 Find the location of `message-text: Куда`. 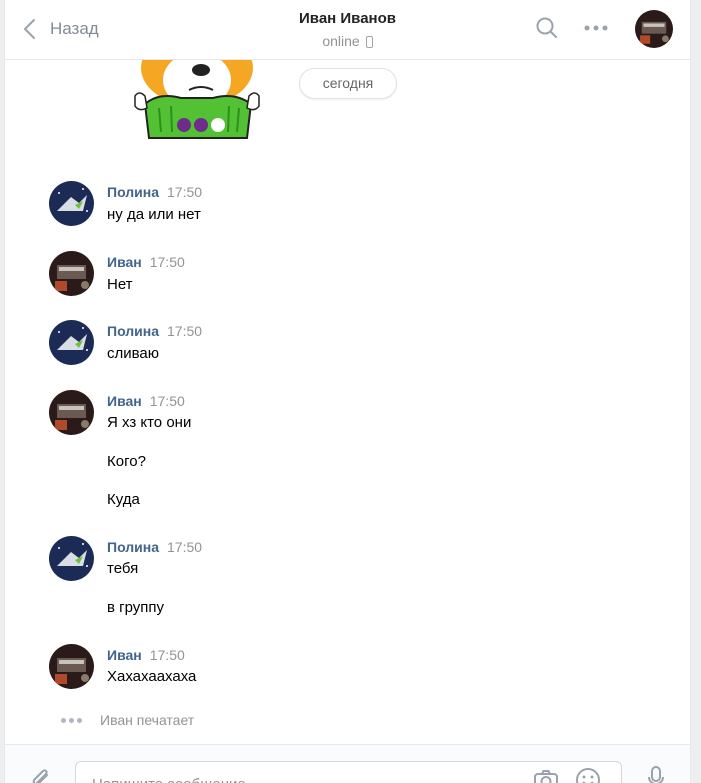

message-text: Куда is located at coordinates (123, 499).